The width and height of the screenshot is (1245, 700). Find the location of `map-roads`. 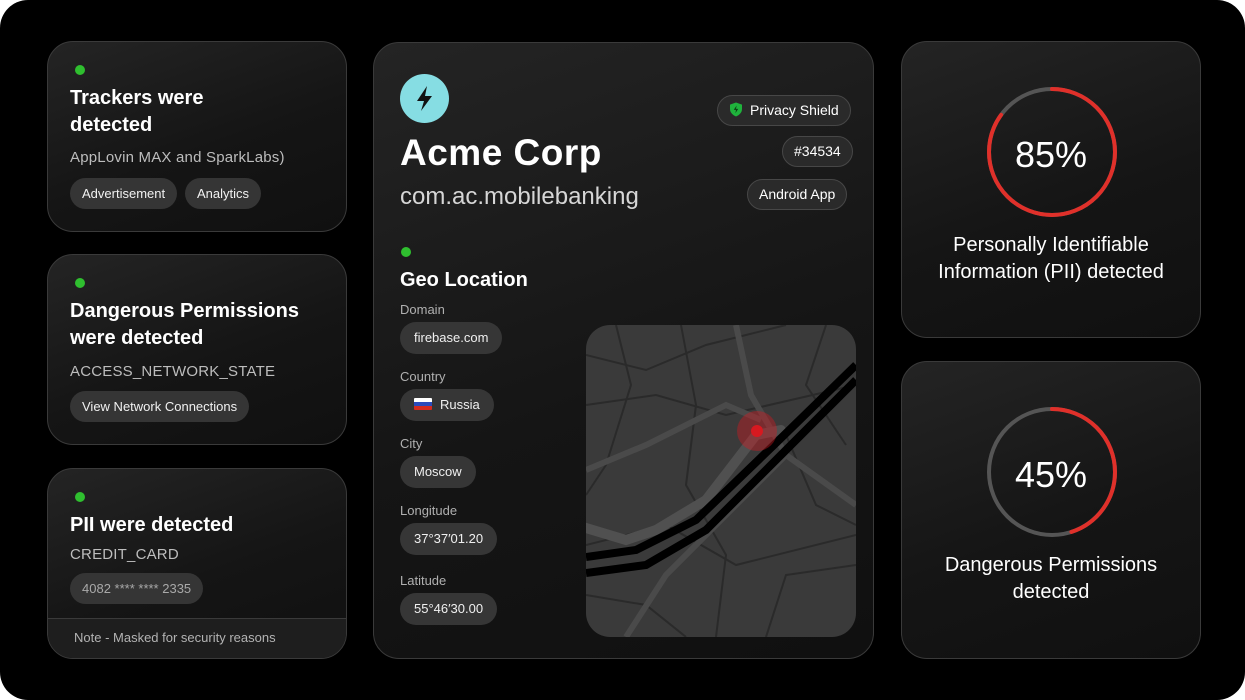

map-roads is located at coordinates (721, 481).